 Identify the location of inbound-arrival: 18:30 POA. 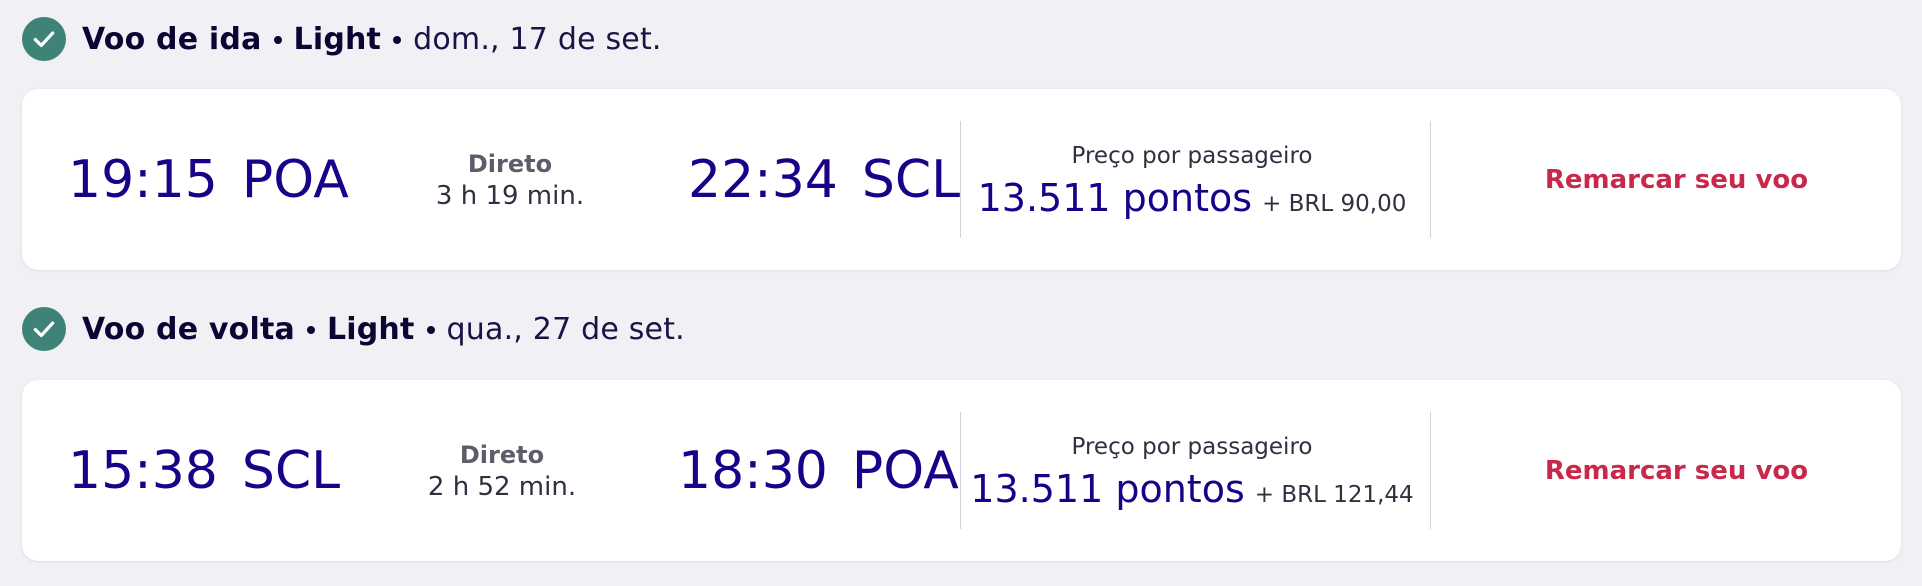
(818, 470).